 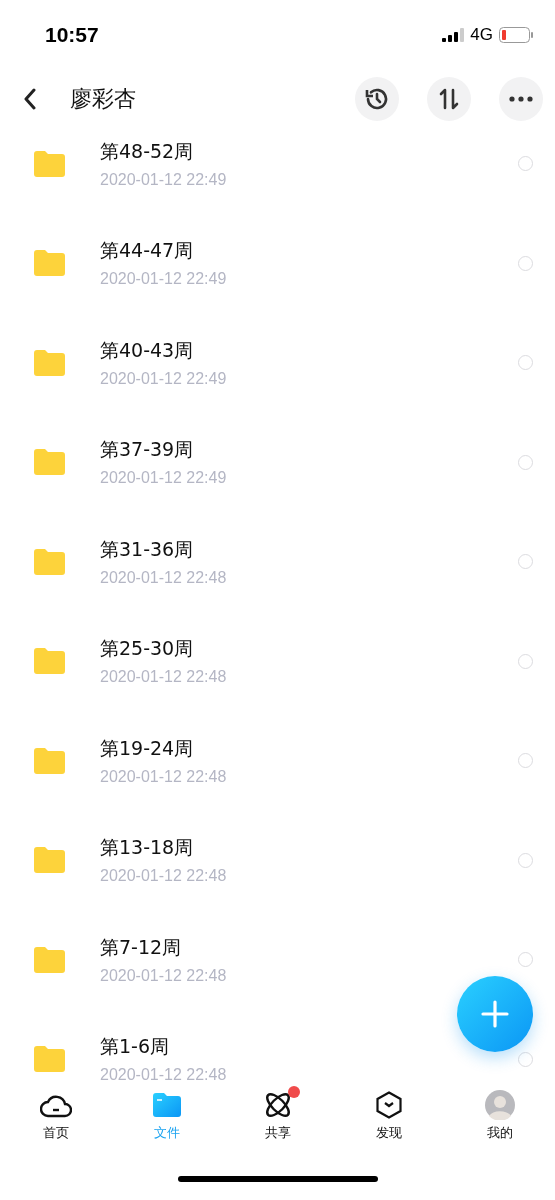 I want to click on hexagon-icon, so click(x=388, y=1105).